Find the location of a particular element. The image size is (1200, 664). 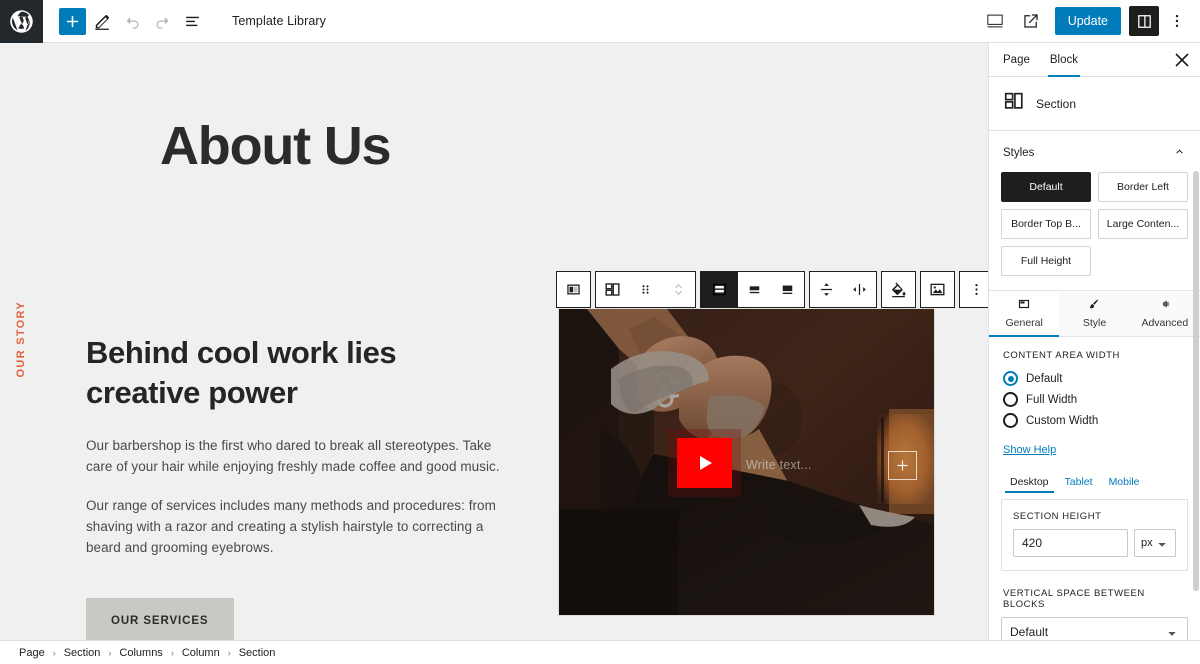

brush-icon is located at coordinates (1094, 305).